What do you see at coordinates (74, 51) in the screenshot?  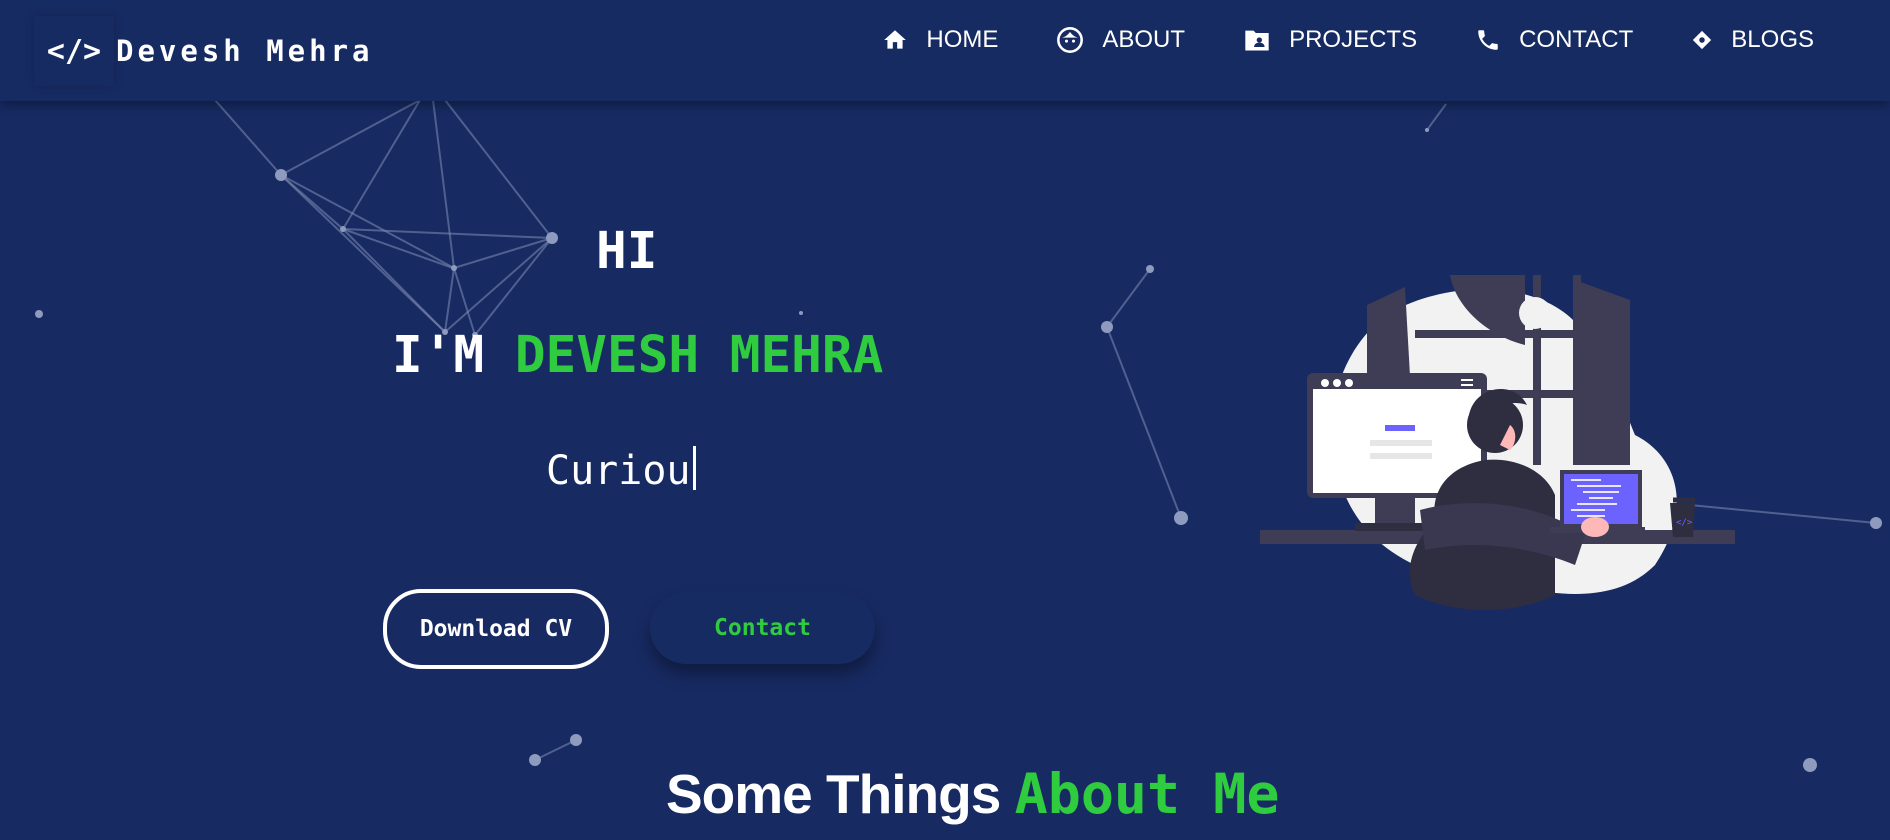 I see `code-logo-icon: </>` at bounding box center [74, 51].